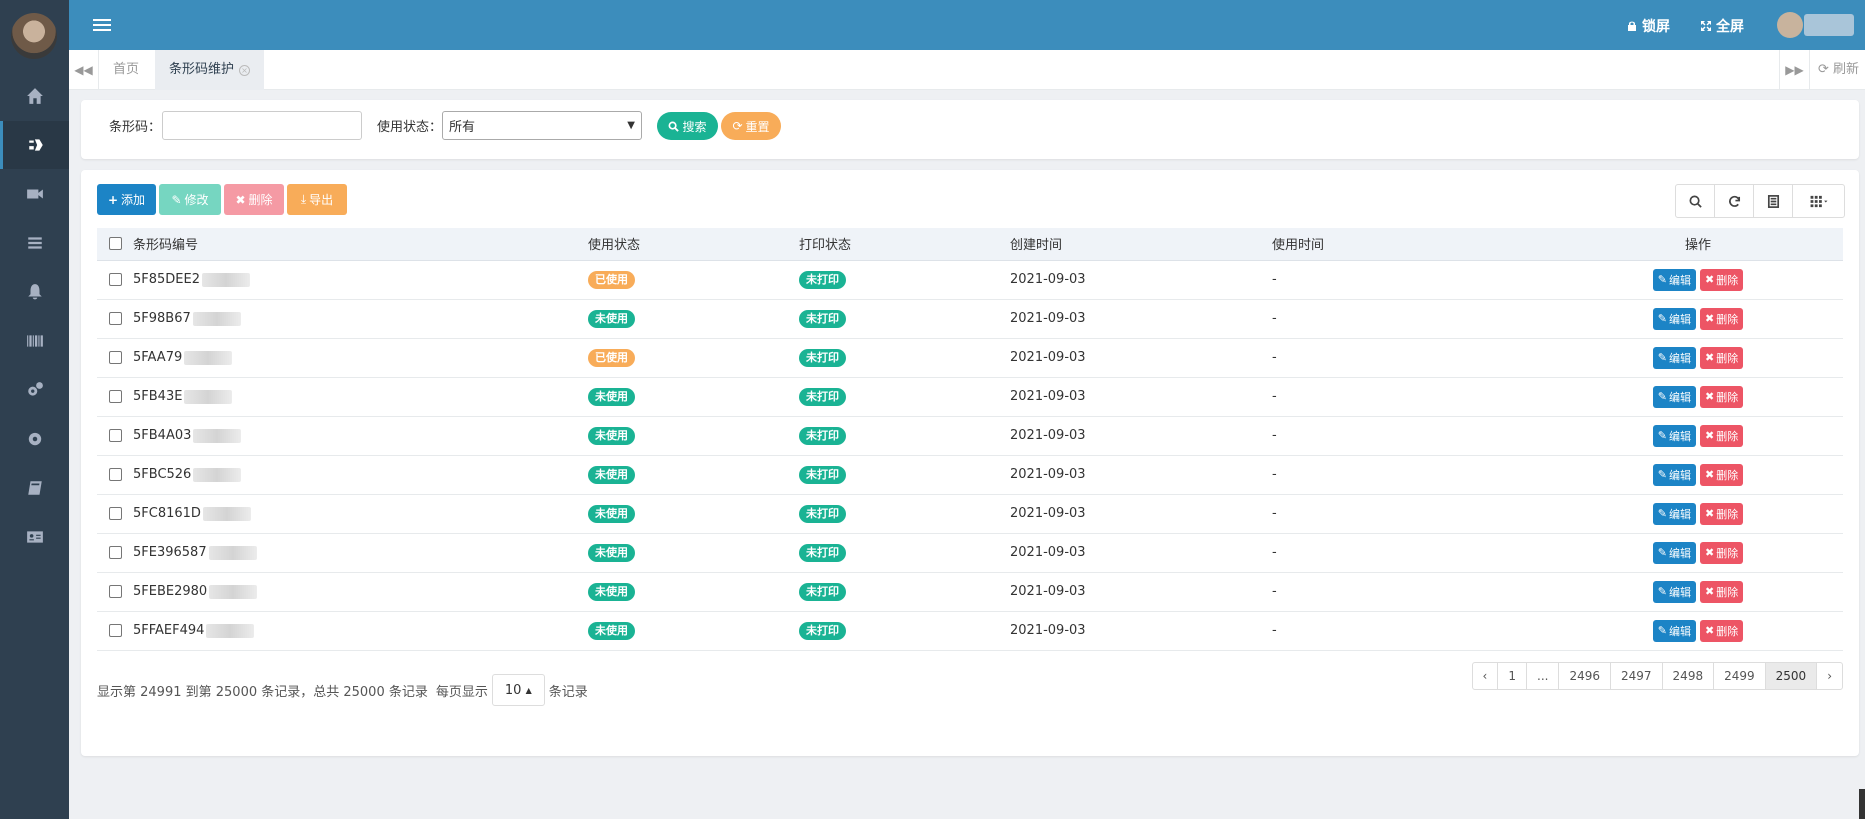  Describe the element at coordinates (1412, 244) in the screenshot. I see `col-used-time: 使用时间` at that location.